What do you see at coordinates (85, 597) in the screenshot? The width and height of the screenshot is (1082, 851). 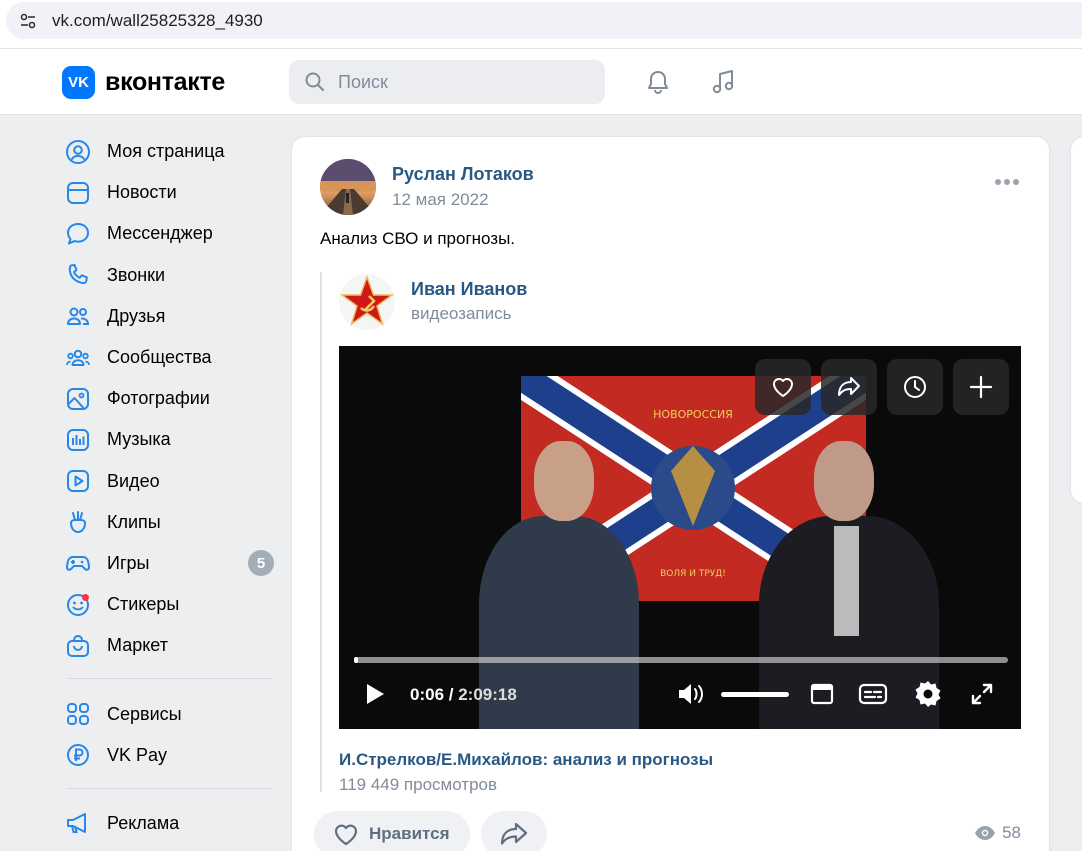 I see `new-indicator-dot` at bounding box center [85, 597].